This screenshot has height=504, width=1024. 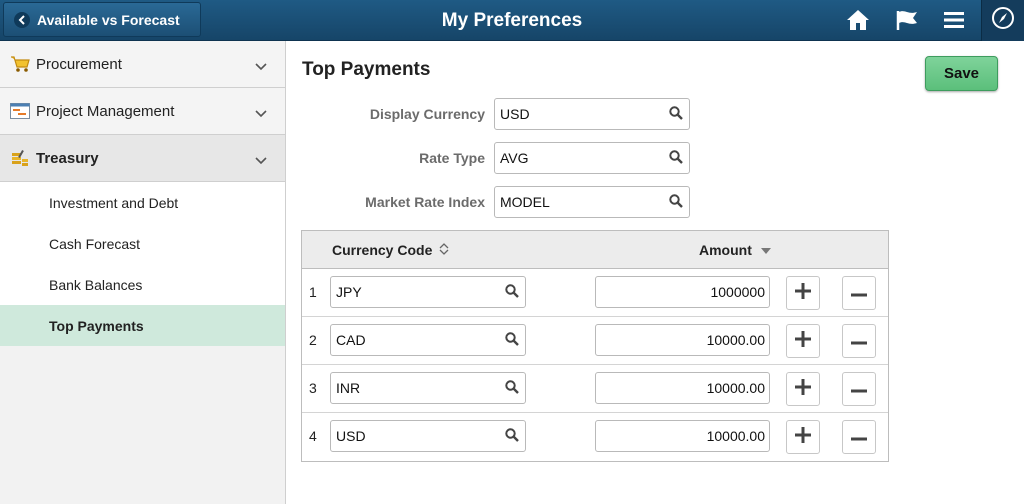 I want to click on sidebar-item-top-payments: Top Payments, so click(x=142, y=325).